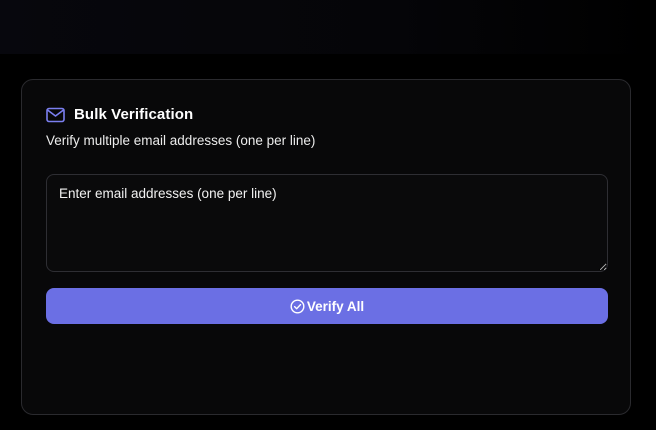 Image resolution: width=656 pixels, height=430 pixels. What do you see at coordinates (335, 306) in the screenshot?
I see `verify-all-label: Verify All` at bounding box center [335, 306].